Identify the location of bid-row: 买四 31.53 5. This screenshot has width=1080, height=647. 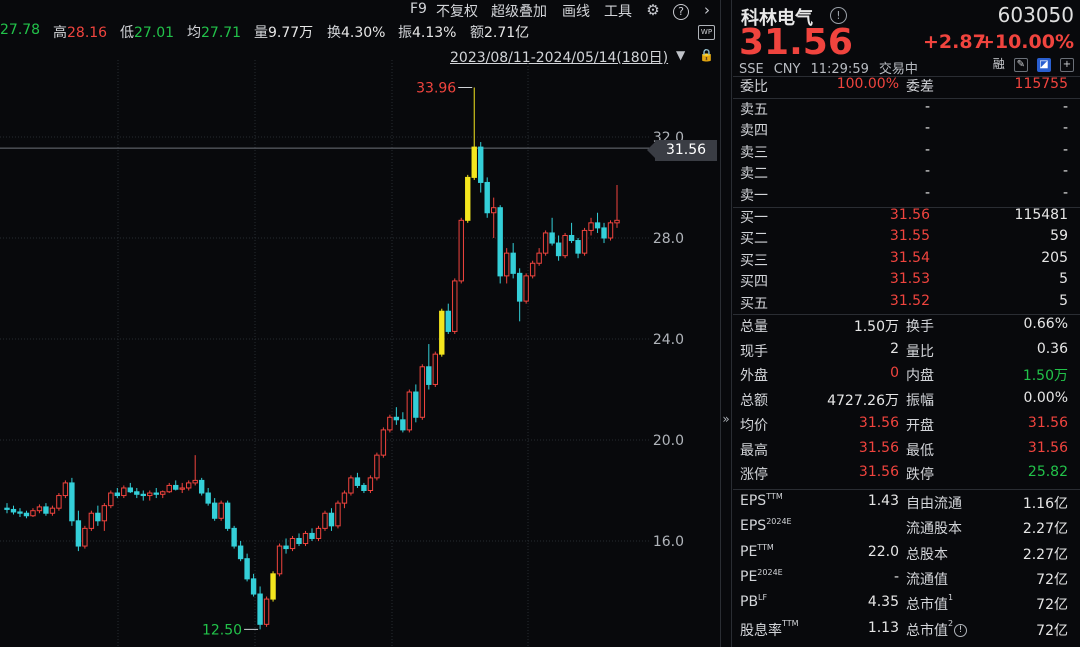
(906, 281).